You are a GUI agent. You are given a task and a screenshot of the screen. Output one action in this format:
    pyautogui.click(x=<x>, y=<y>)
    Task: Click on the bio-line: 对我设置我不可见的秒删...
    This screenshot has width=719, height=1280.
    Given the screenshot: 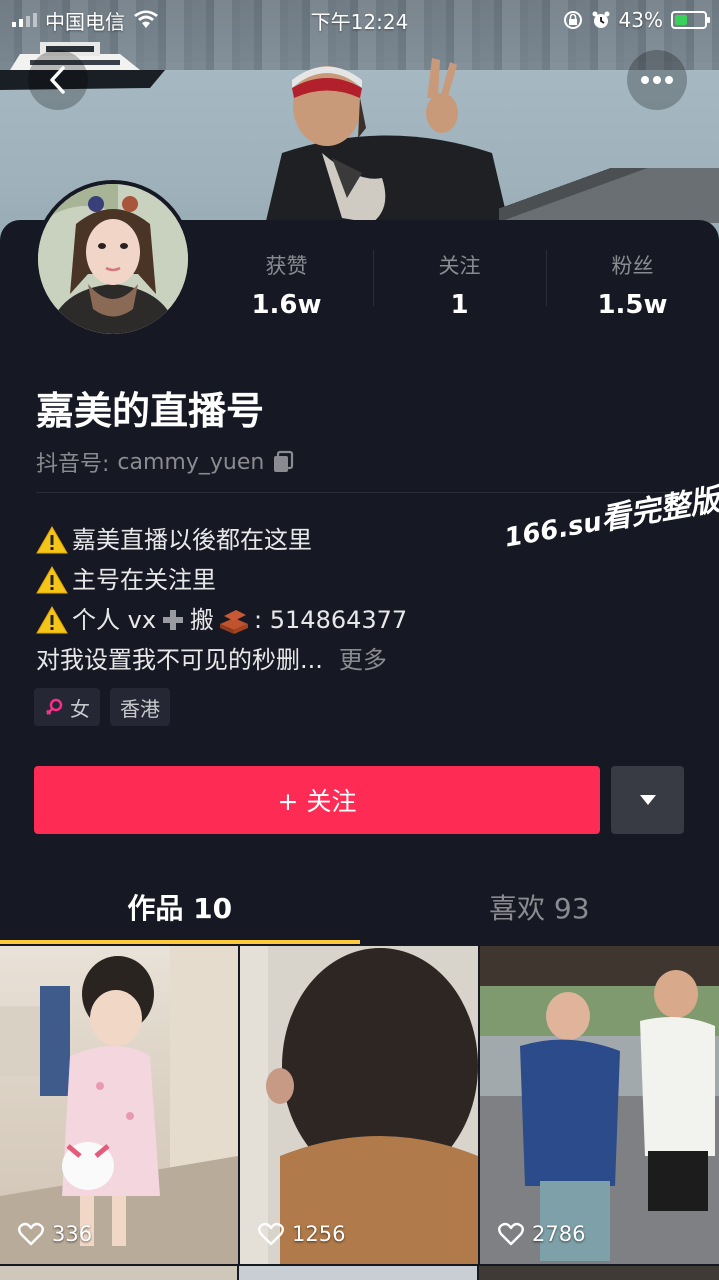 What is the action you would take?
    pyautogui.click(x=179, y=660)
    